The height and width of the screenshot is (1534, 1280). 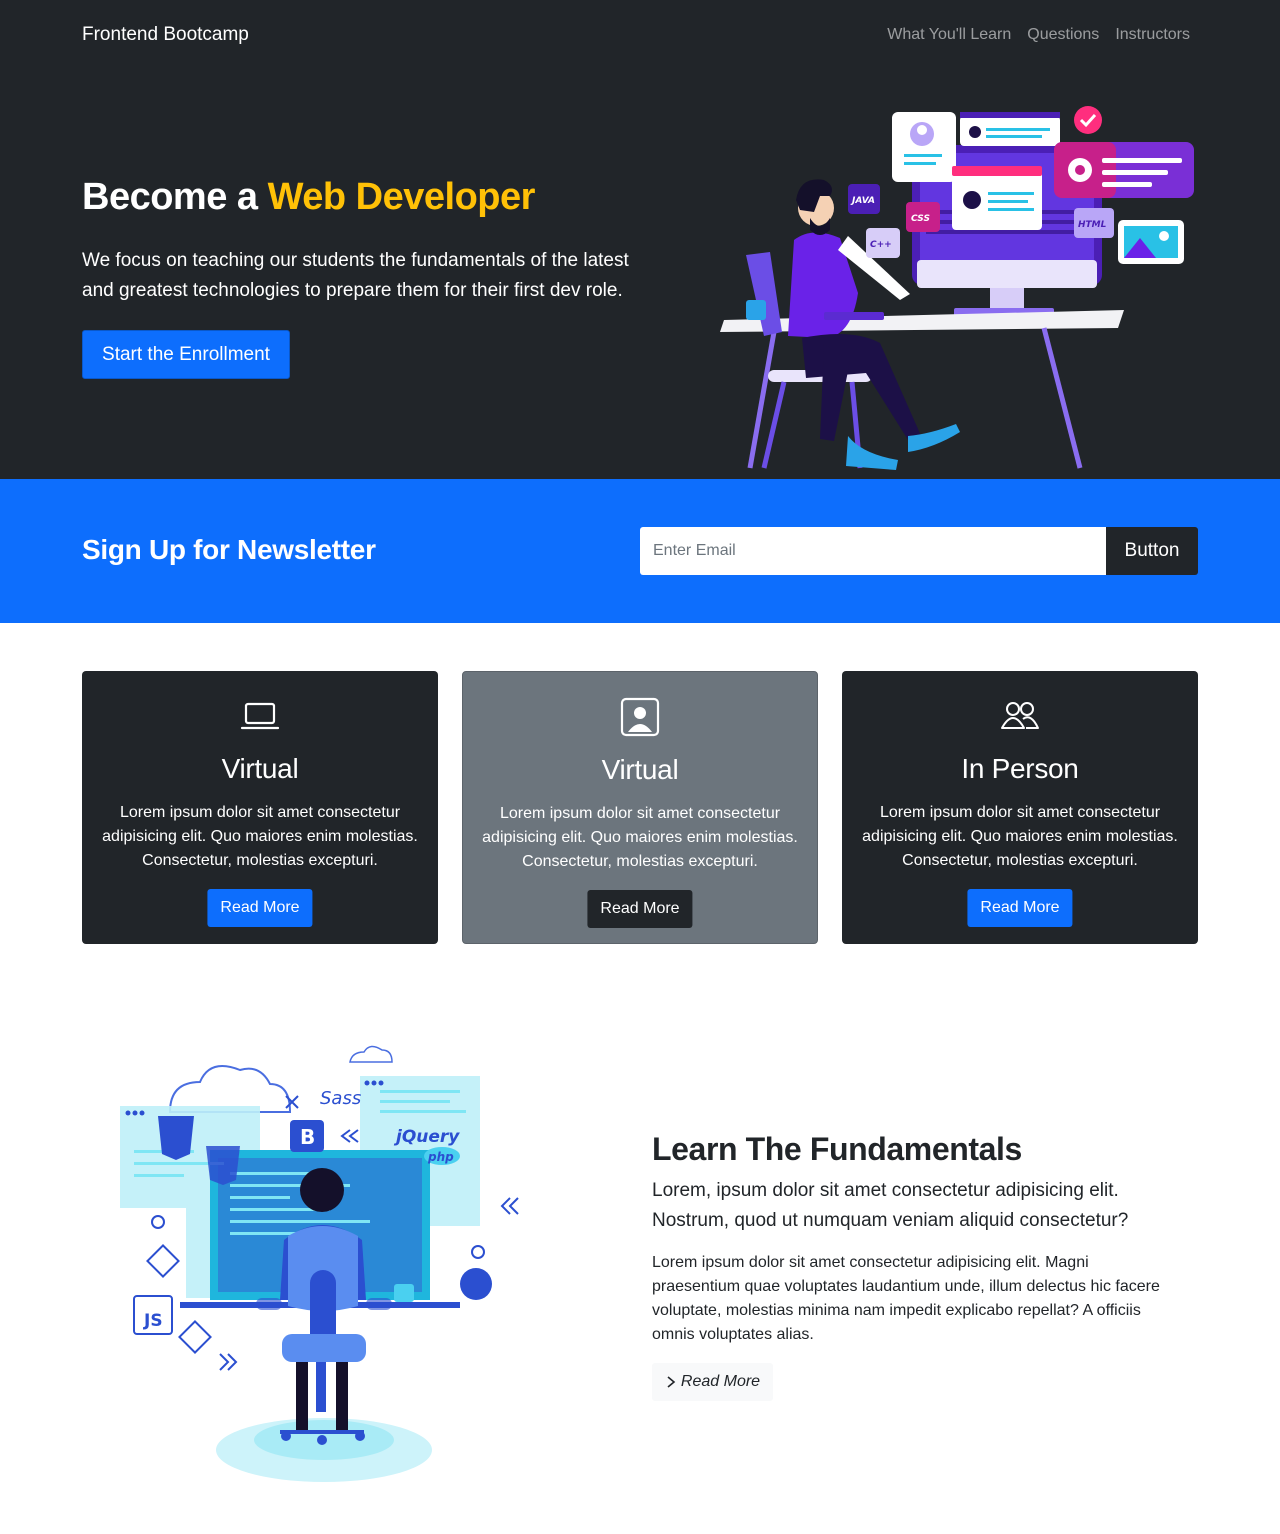 I want to click on learn-title: Learn The Fundamentals, so click(x=837, y=1149).